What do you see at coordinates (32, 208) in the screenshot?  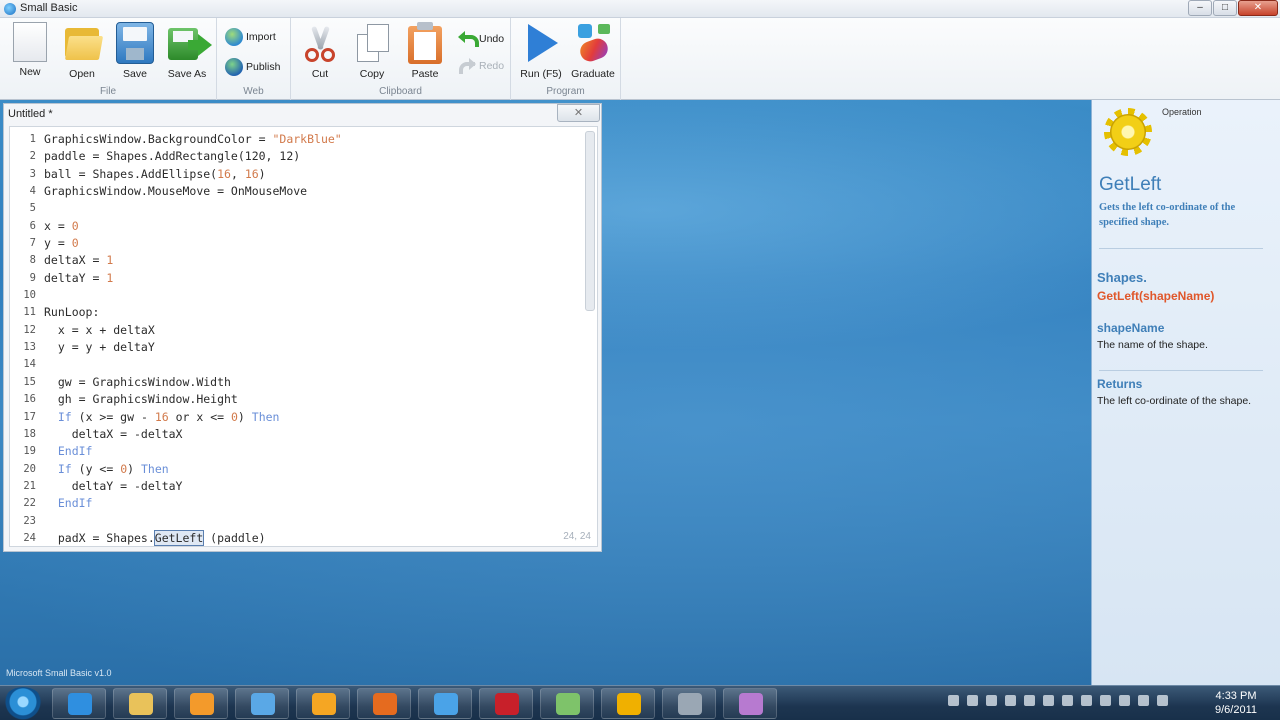 I see `line-number: 5` at bounding box center [32, 208].